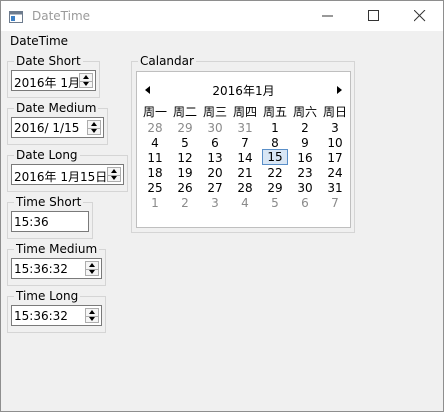  Describe the element at coordinates (274, 112) in the screenshot. I see `weekday-label: 周五` at that location.